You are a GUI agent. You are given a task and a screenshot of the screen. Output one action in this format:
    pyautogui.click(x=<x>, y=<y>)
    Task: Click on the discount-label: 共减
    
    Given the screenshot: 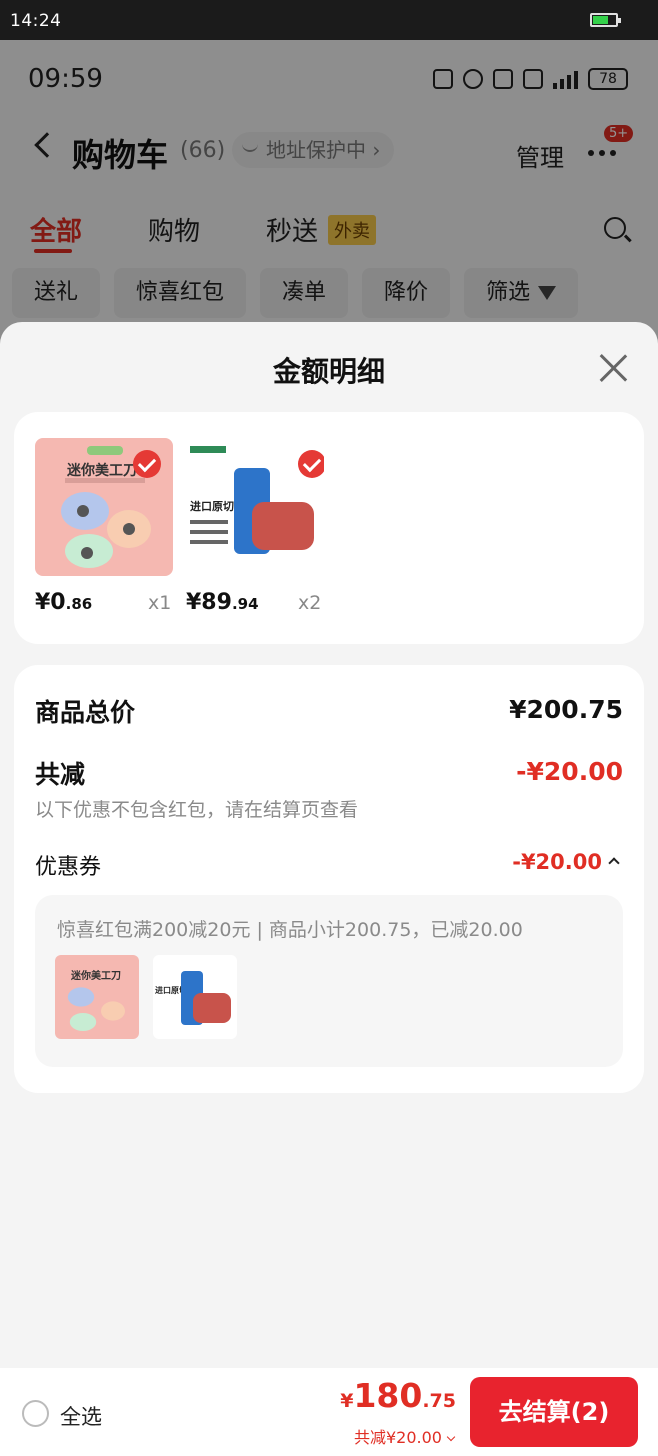 What is the action you would take?
    pyautogui.click(x=60, y=774)
    